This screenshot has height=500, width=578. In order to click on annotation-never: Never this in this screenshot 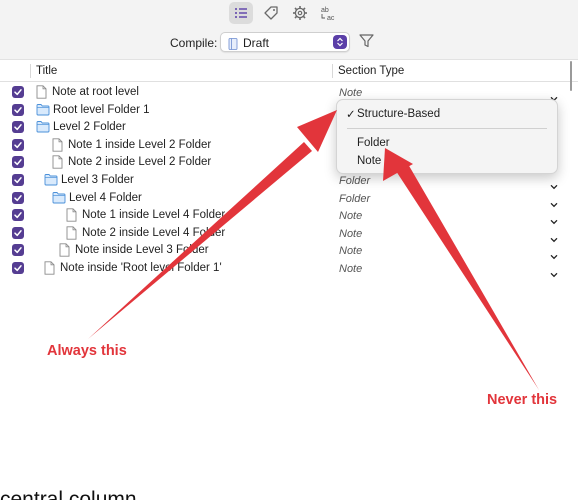, I will do `click(522, 400)`.